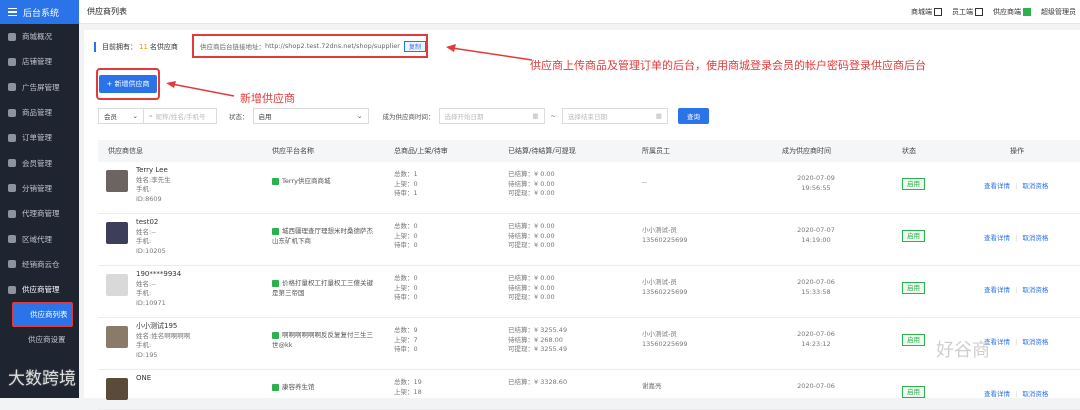 This screenshot has height=410, width=1080. I want to click on platform-name-text: 城西疆理查厅理想米时桑德萨杰山东矿机下商, so click(322, 236).